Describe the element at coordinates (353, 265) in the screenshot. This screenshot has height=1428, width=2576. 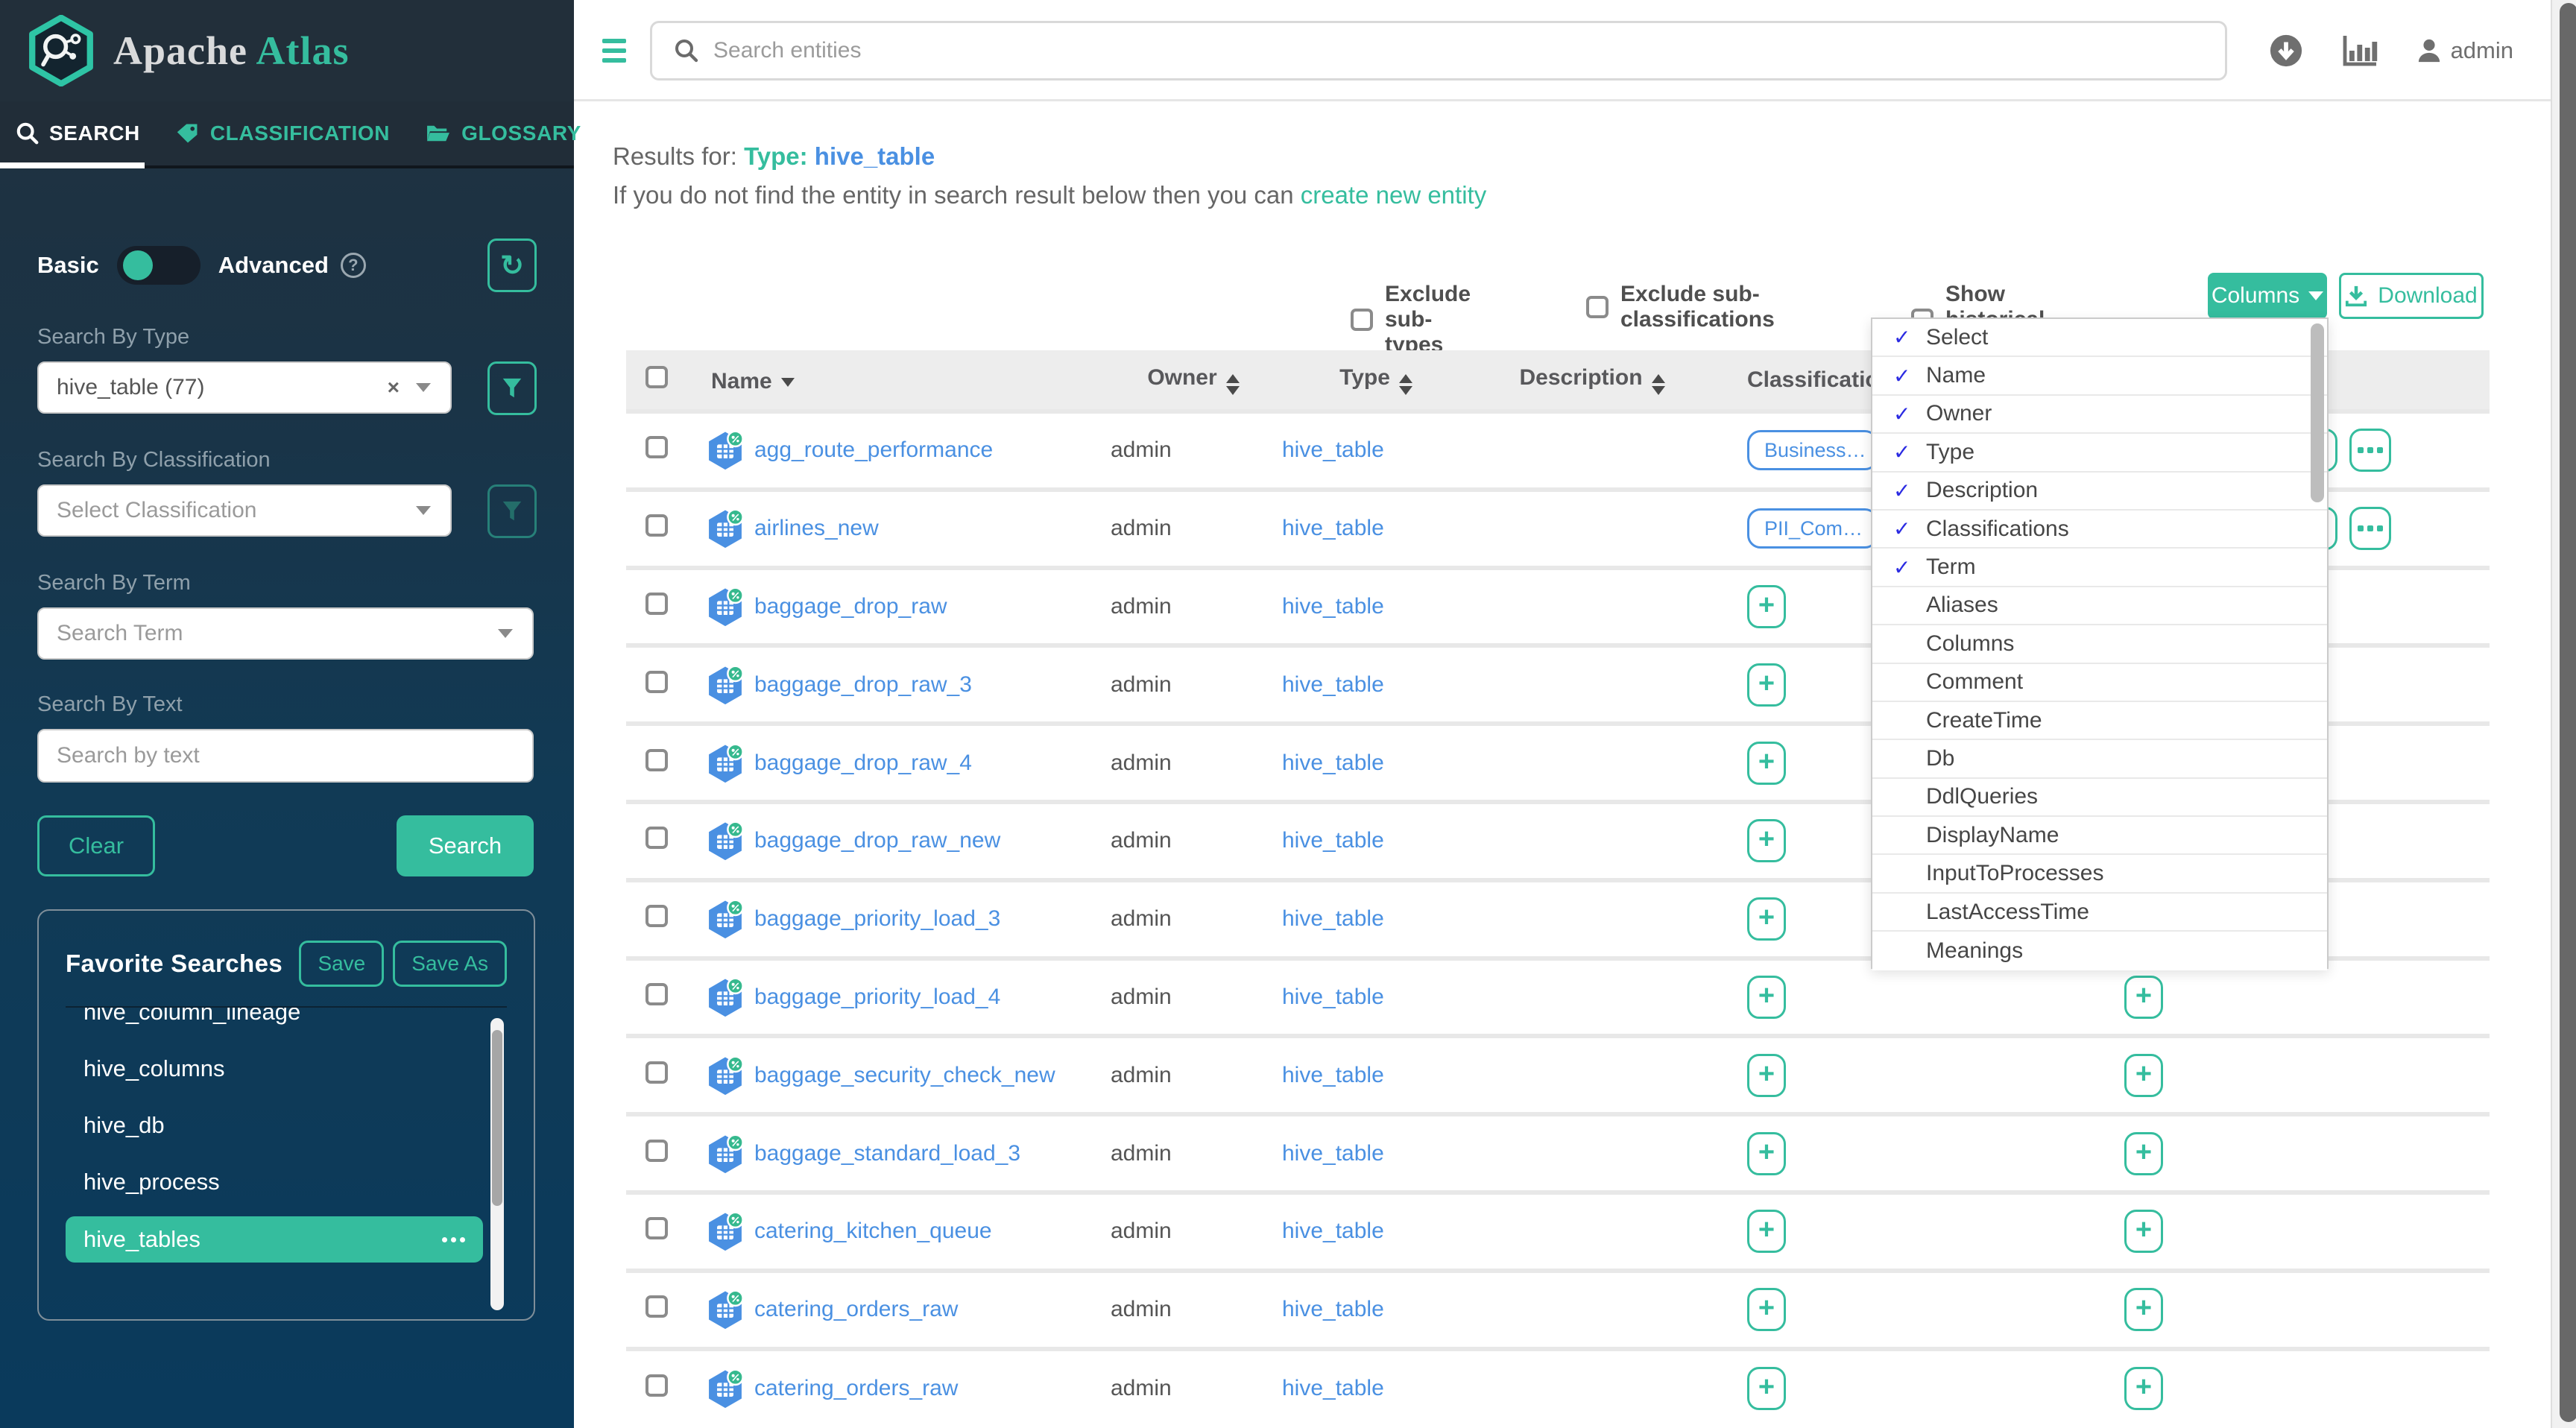
I see `help-icon` at that location.